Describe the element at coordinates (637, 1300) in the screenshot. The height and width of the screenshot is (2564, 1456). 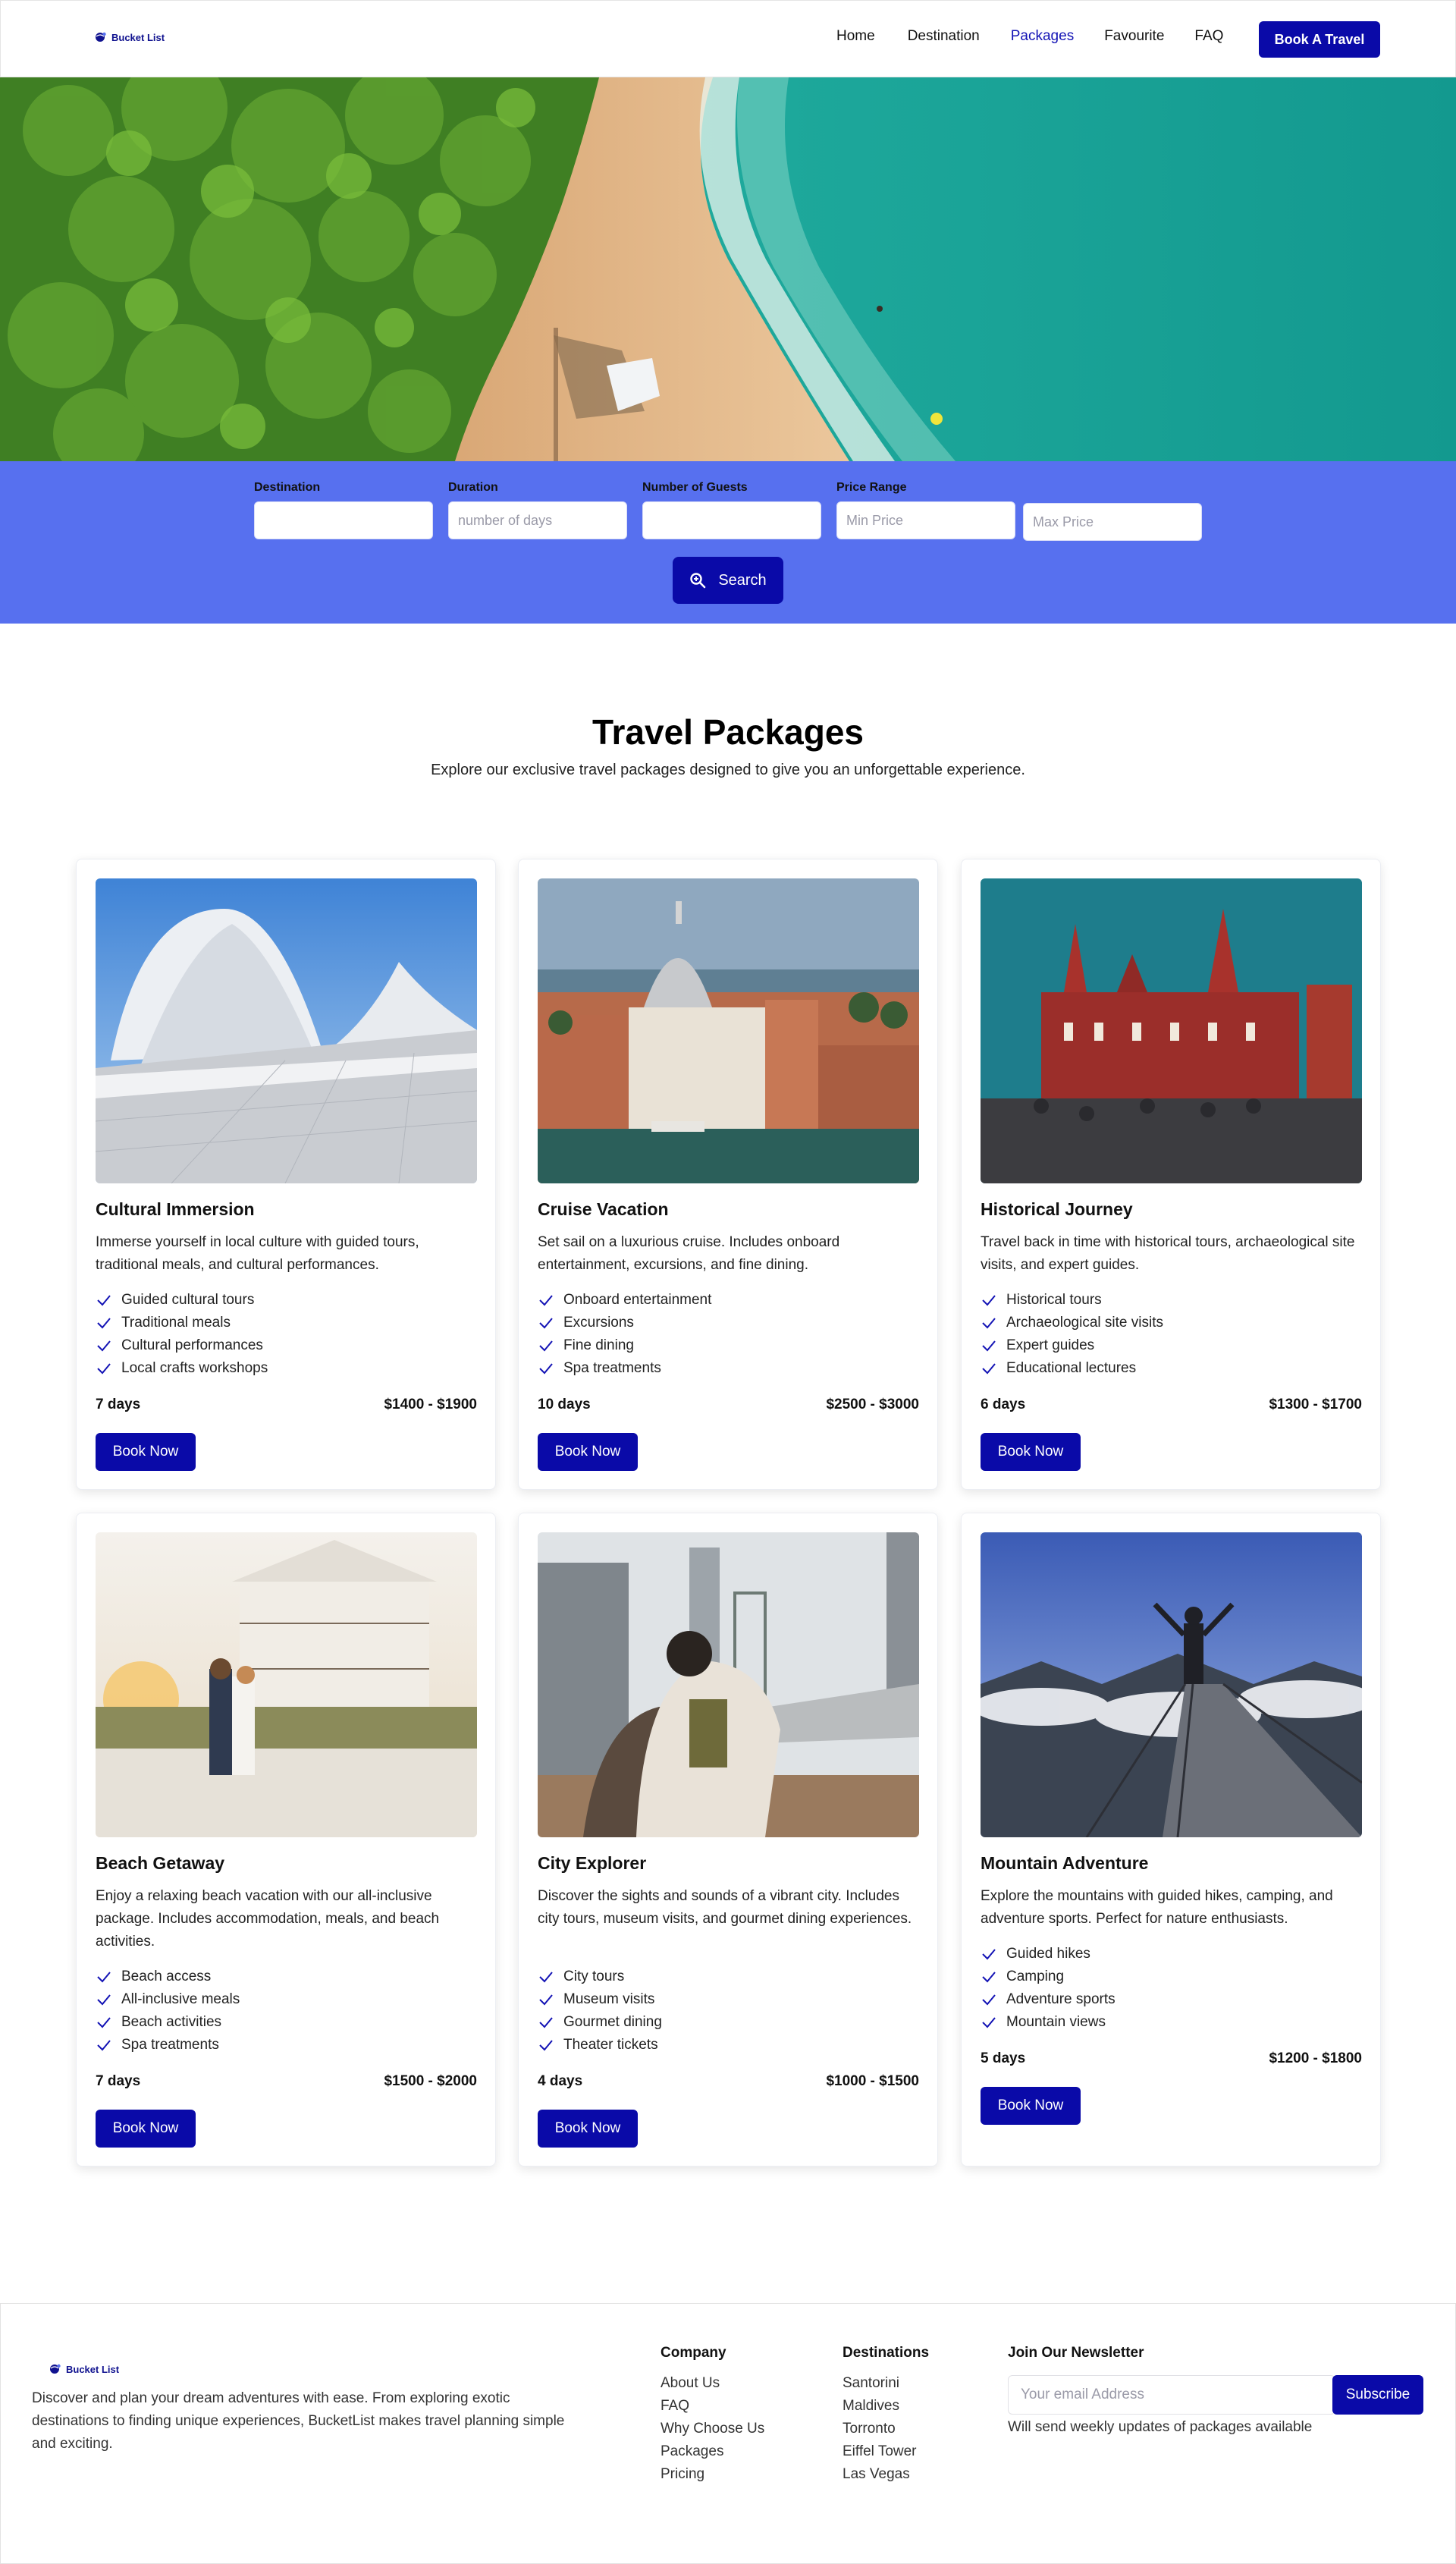
I see `feature-label: Onboard entertainment` at that location.